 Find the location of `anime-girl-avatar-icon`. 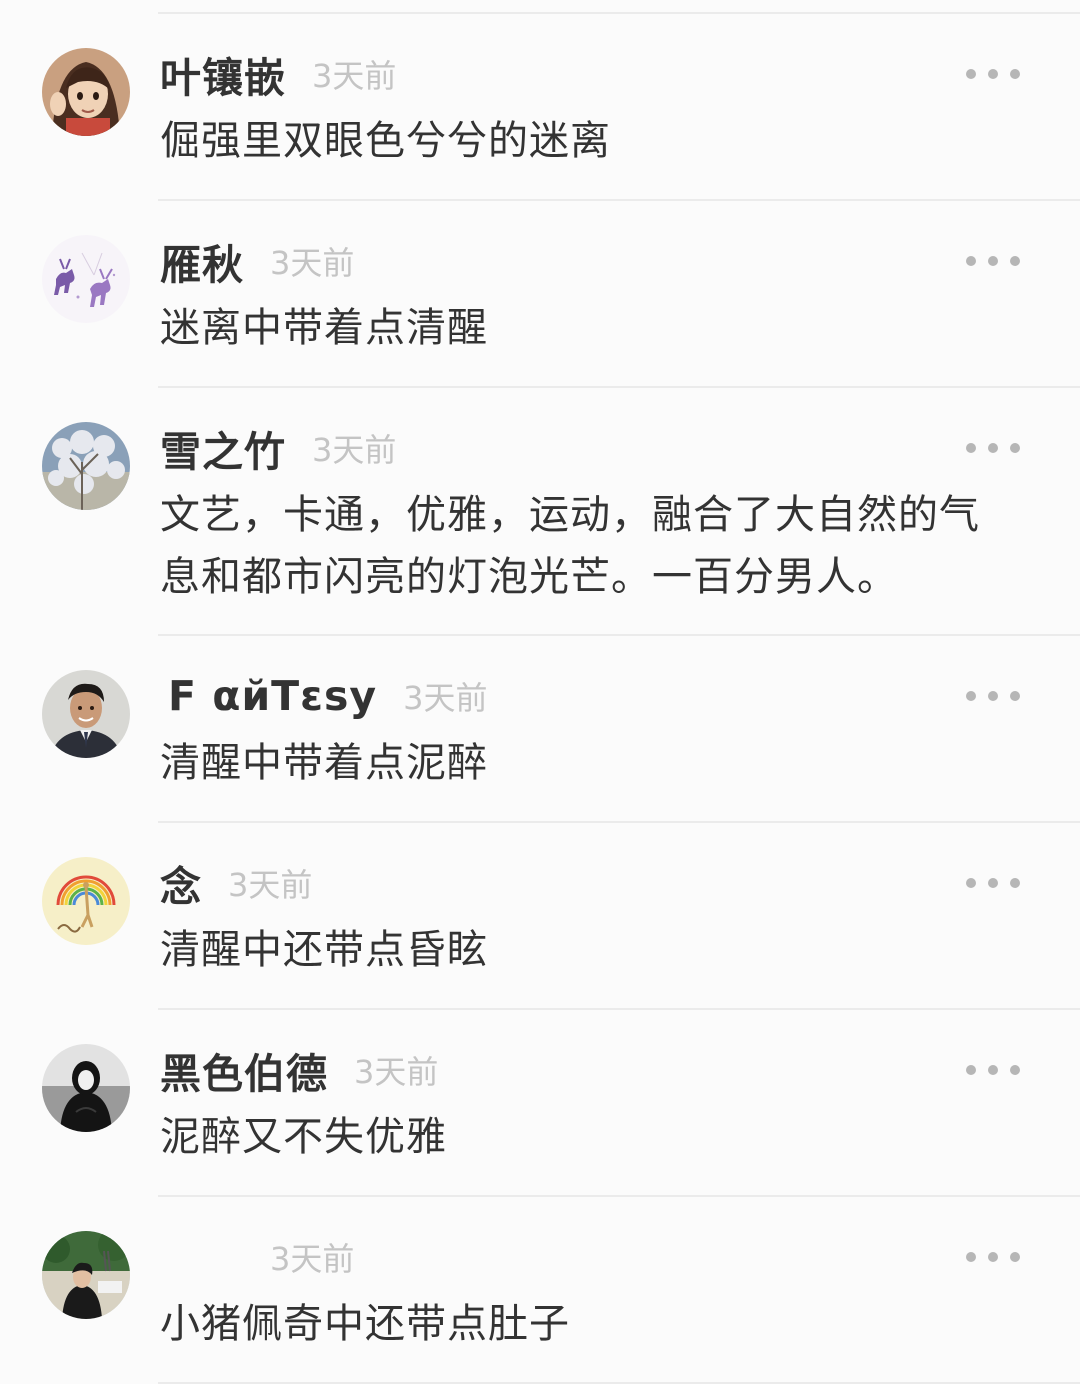

anime-girl-avatar-icon is located at coordinates (86, 92).